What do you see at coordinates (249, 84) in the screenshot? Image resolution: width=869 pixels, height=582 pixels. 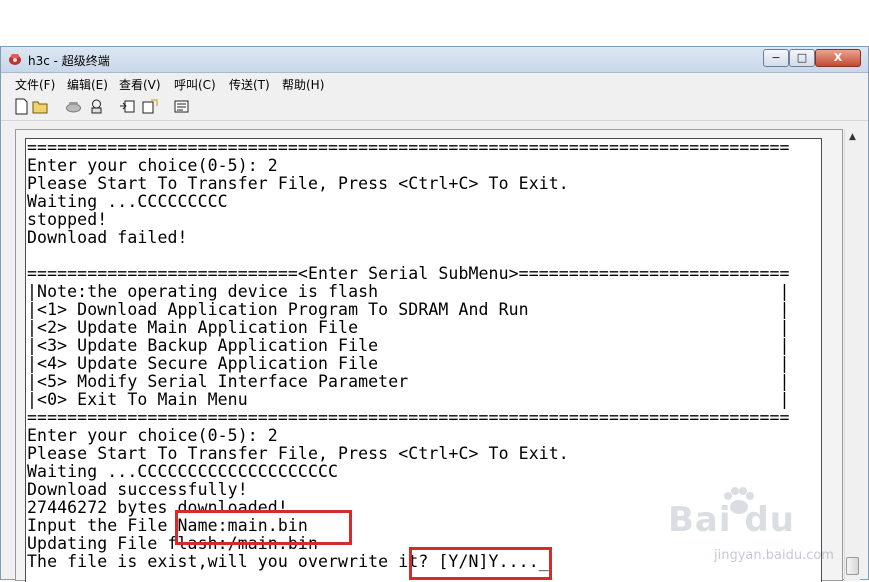 I see `menu-transfer: 传送(T)` at bounding box center [249, 84].